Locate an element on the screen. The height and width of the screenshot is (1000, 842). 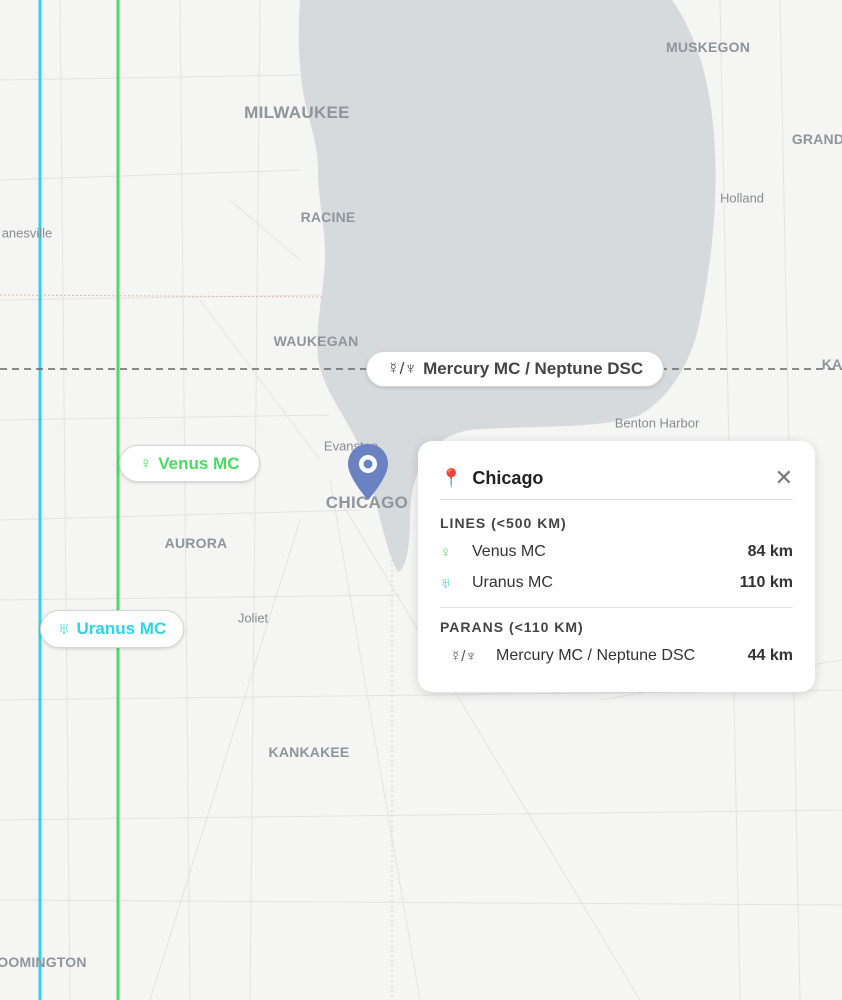
paran-distance: 44 km is located at coordinates (770, 655).